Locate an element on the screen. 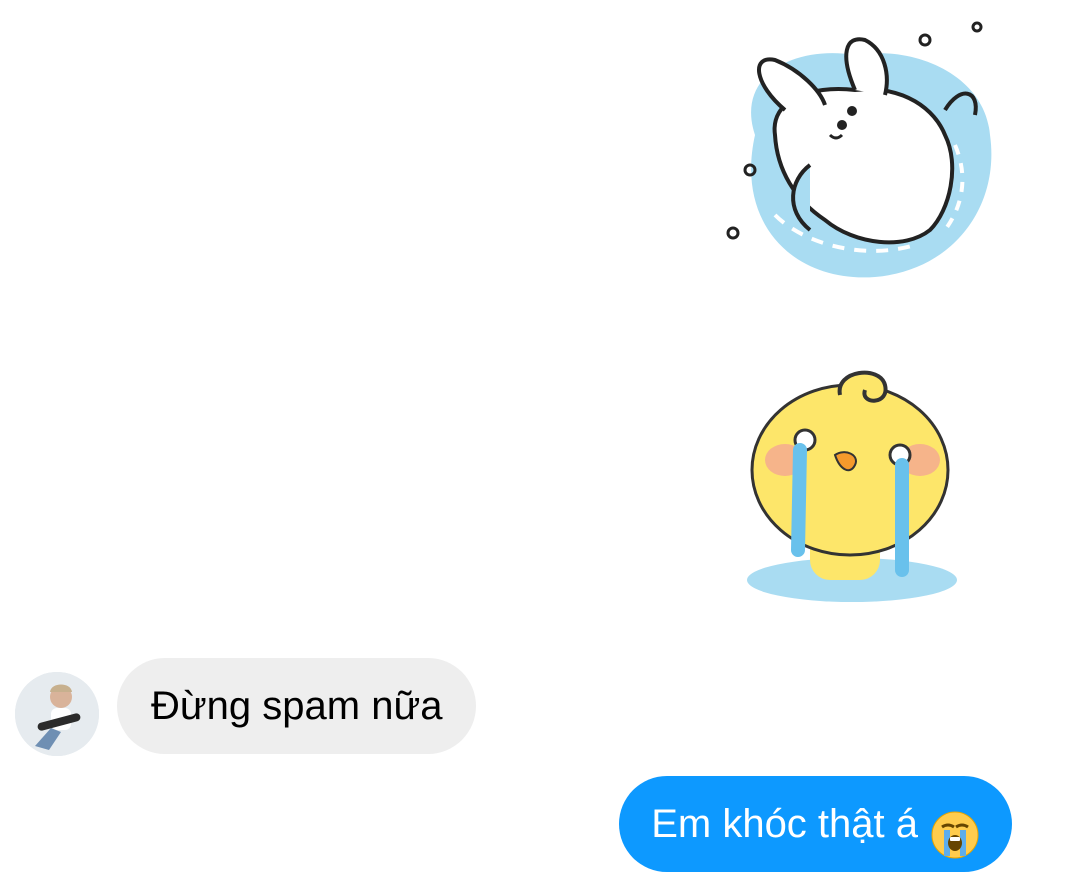 This screenshot has height=884, width=1080. incoming-message-bubble: Đừng spam nữa is located at coordinates (297, 706).